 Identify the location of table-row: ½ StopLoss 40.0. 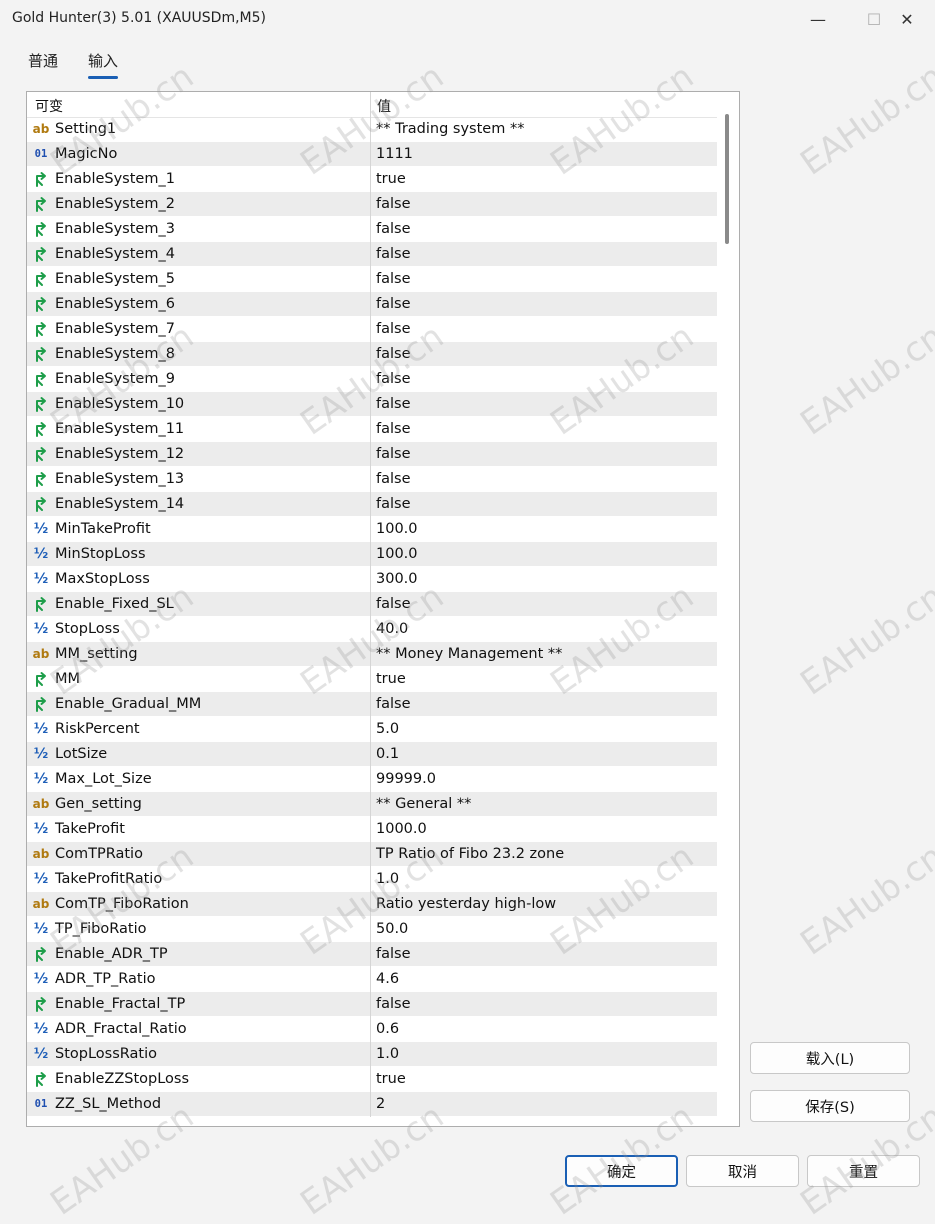
(372, 629).